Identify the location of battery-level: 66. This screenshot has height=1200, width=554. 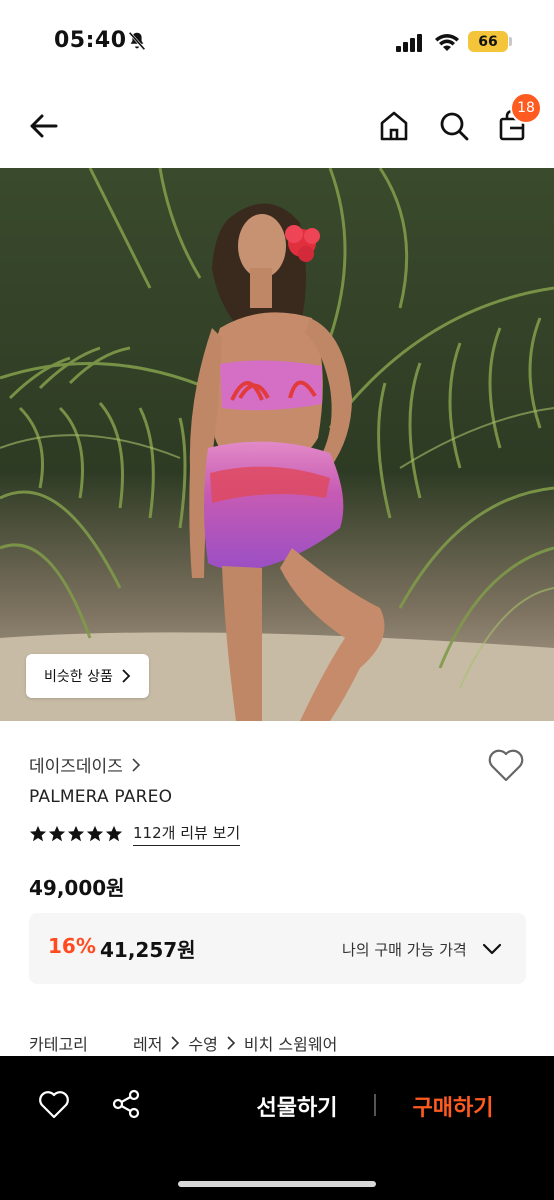
(488, 41).